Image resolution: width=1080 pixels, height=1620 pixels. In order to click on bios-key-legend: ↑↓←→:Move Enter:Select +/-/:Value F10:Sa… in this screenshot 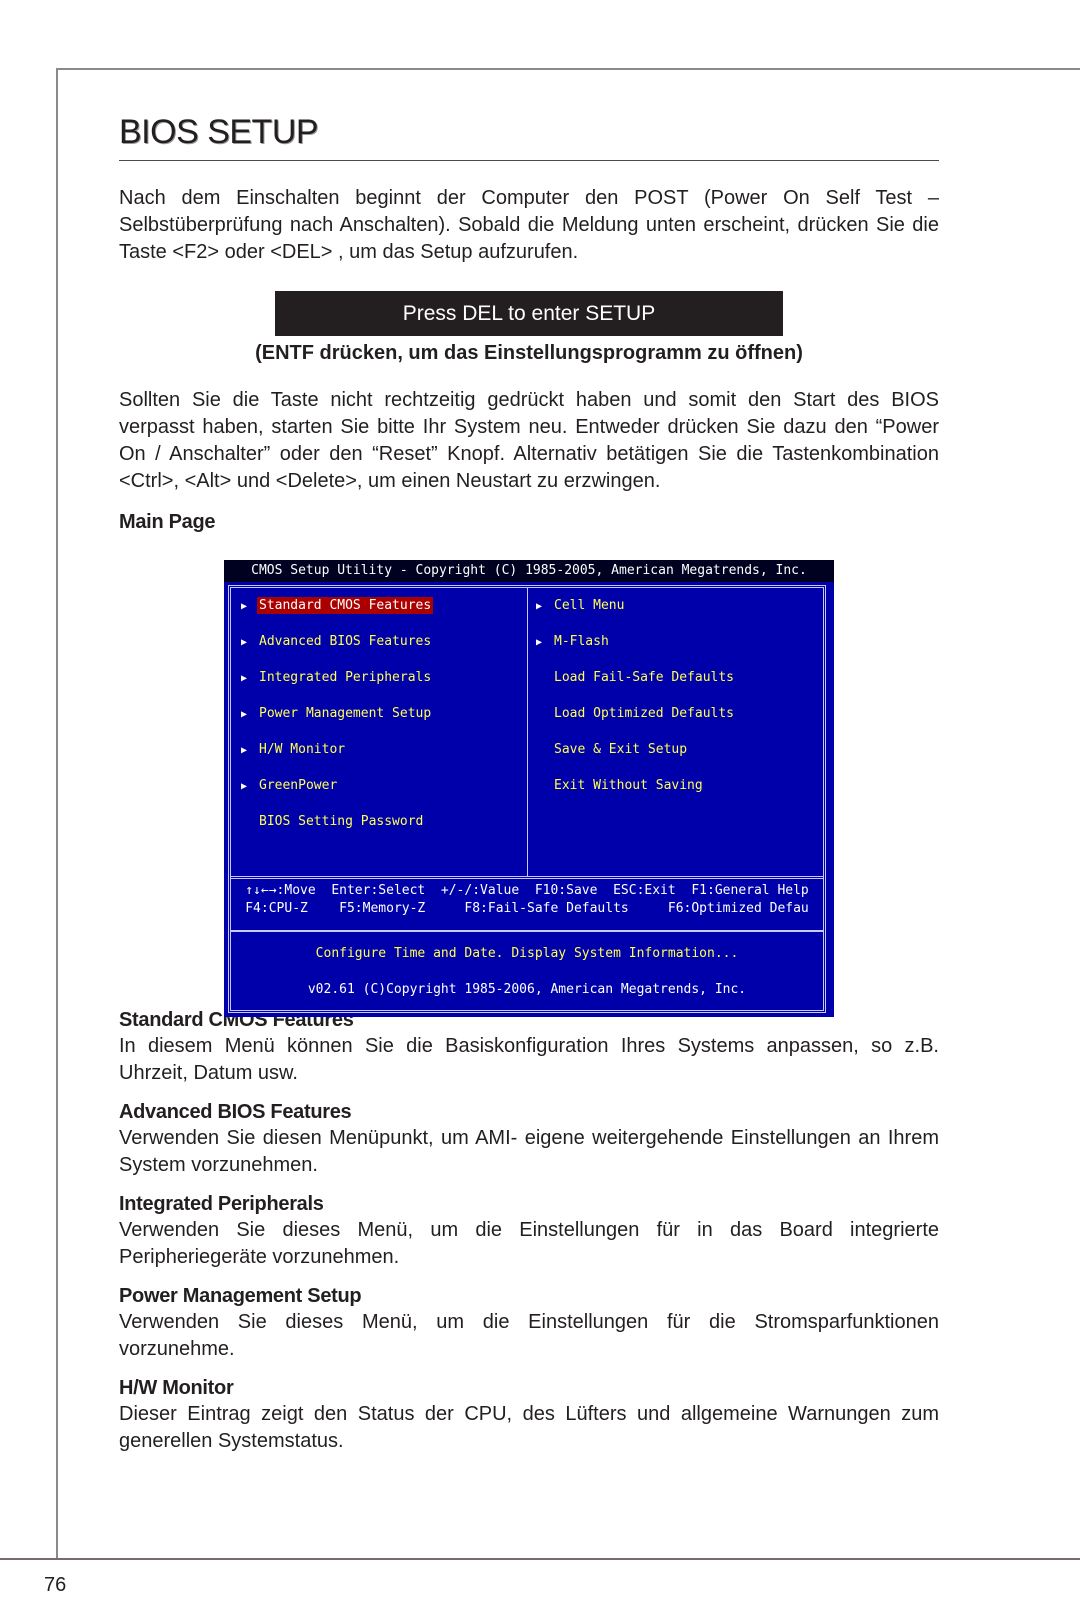, I will do `click(527, 900)`.